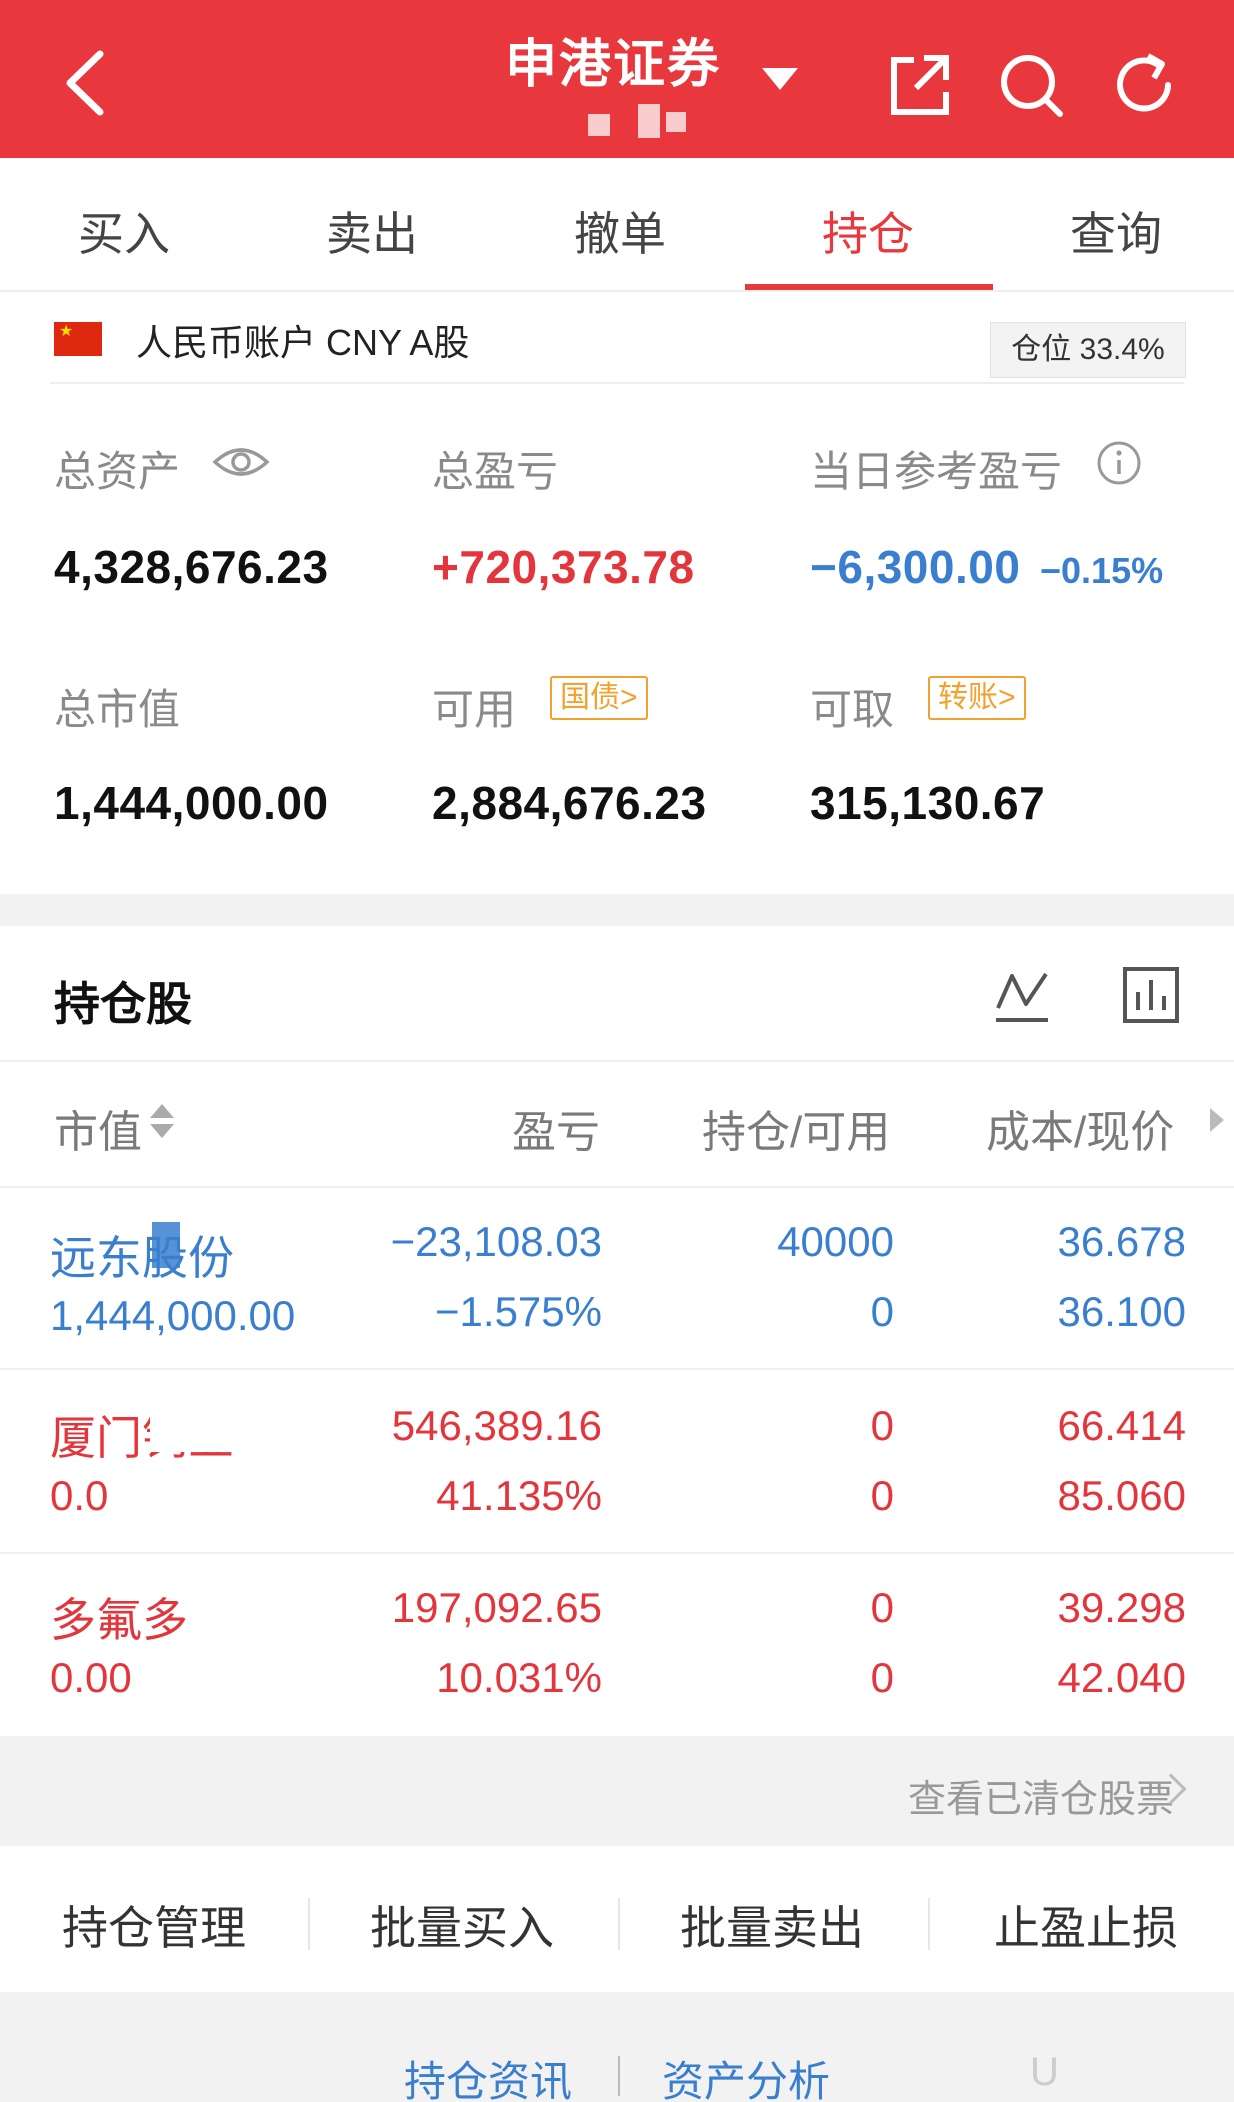 Image resolution: width=1234 pixels, height=2102 pixels. What do you see at coordinates (117, 709) in the screenshot?
I see `market-value-label: 总市值` at bounding box center [117, 709].